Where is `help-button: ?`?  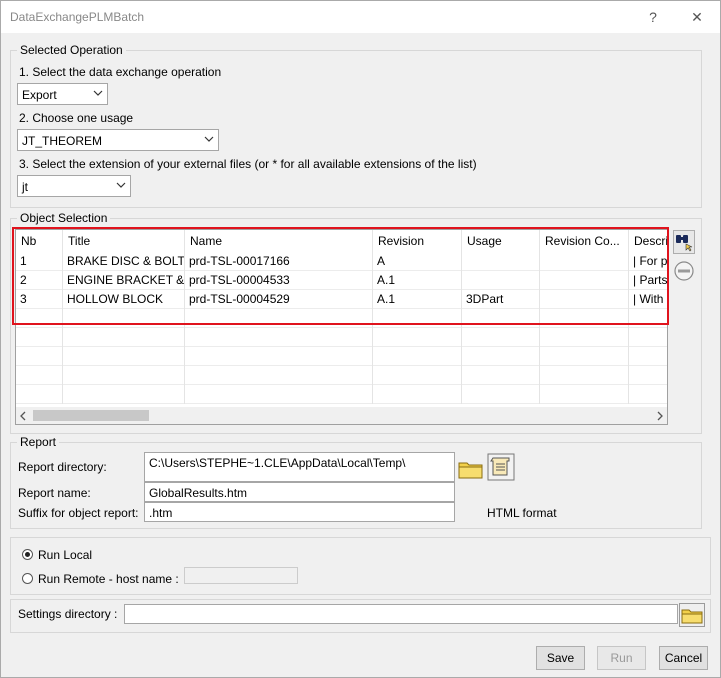
help-button: ? is located at coordinates (653, 17).